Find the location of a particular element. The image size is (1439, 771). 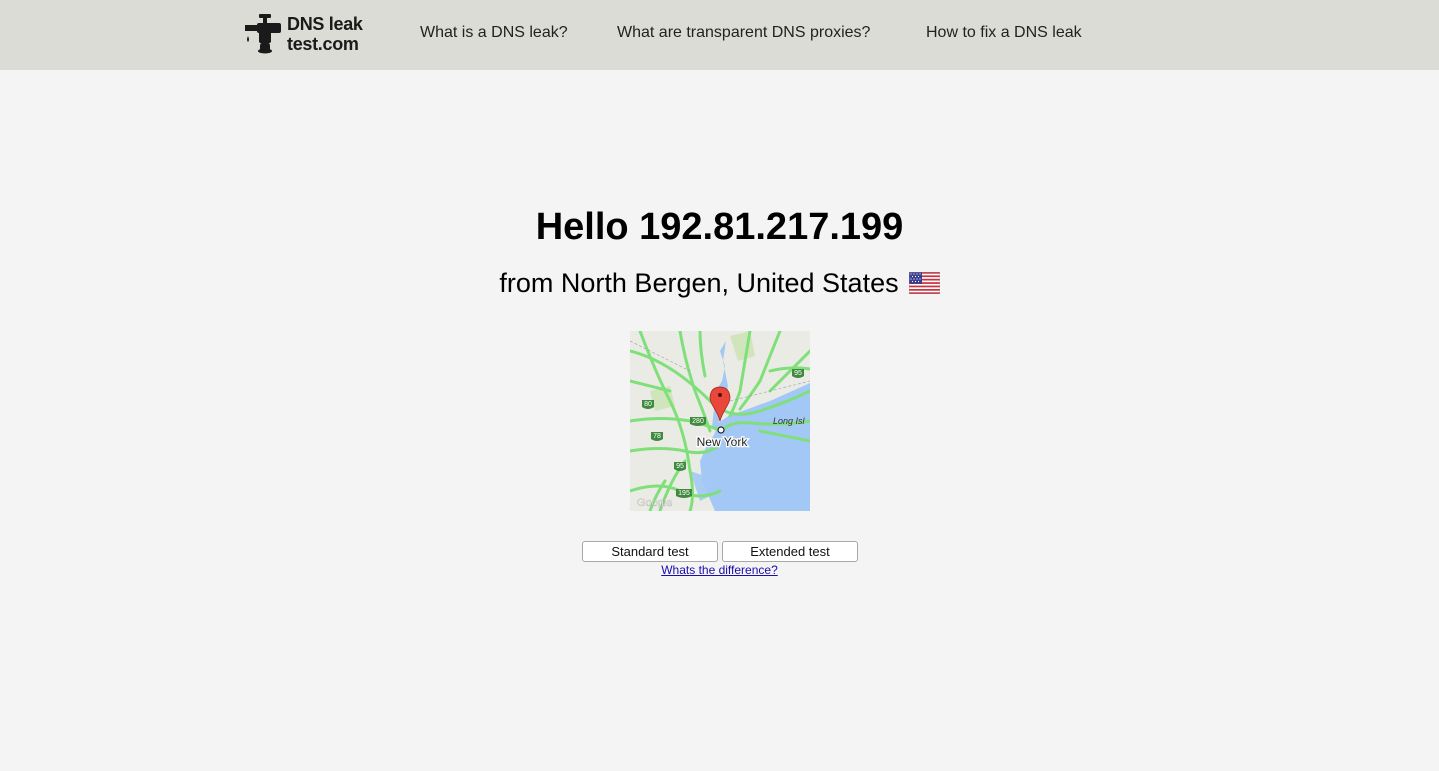

highway-195-label: 195 is located at coordinates (684, 493).